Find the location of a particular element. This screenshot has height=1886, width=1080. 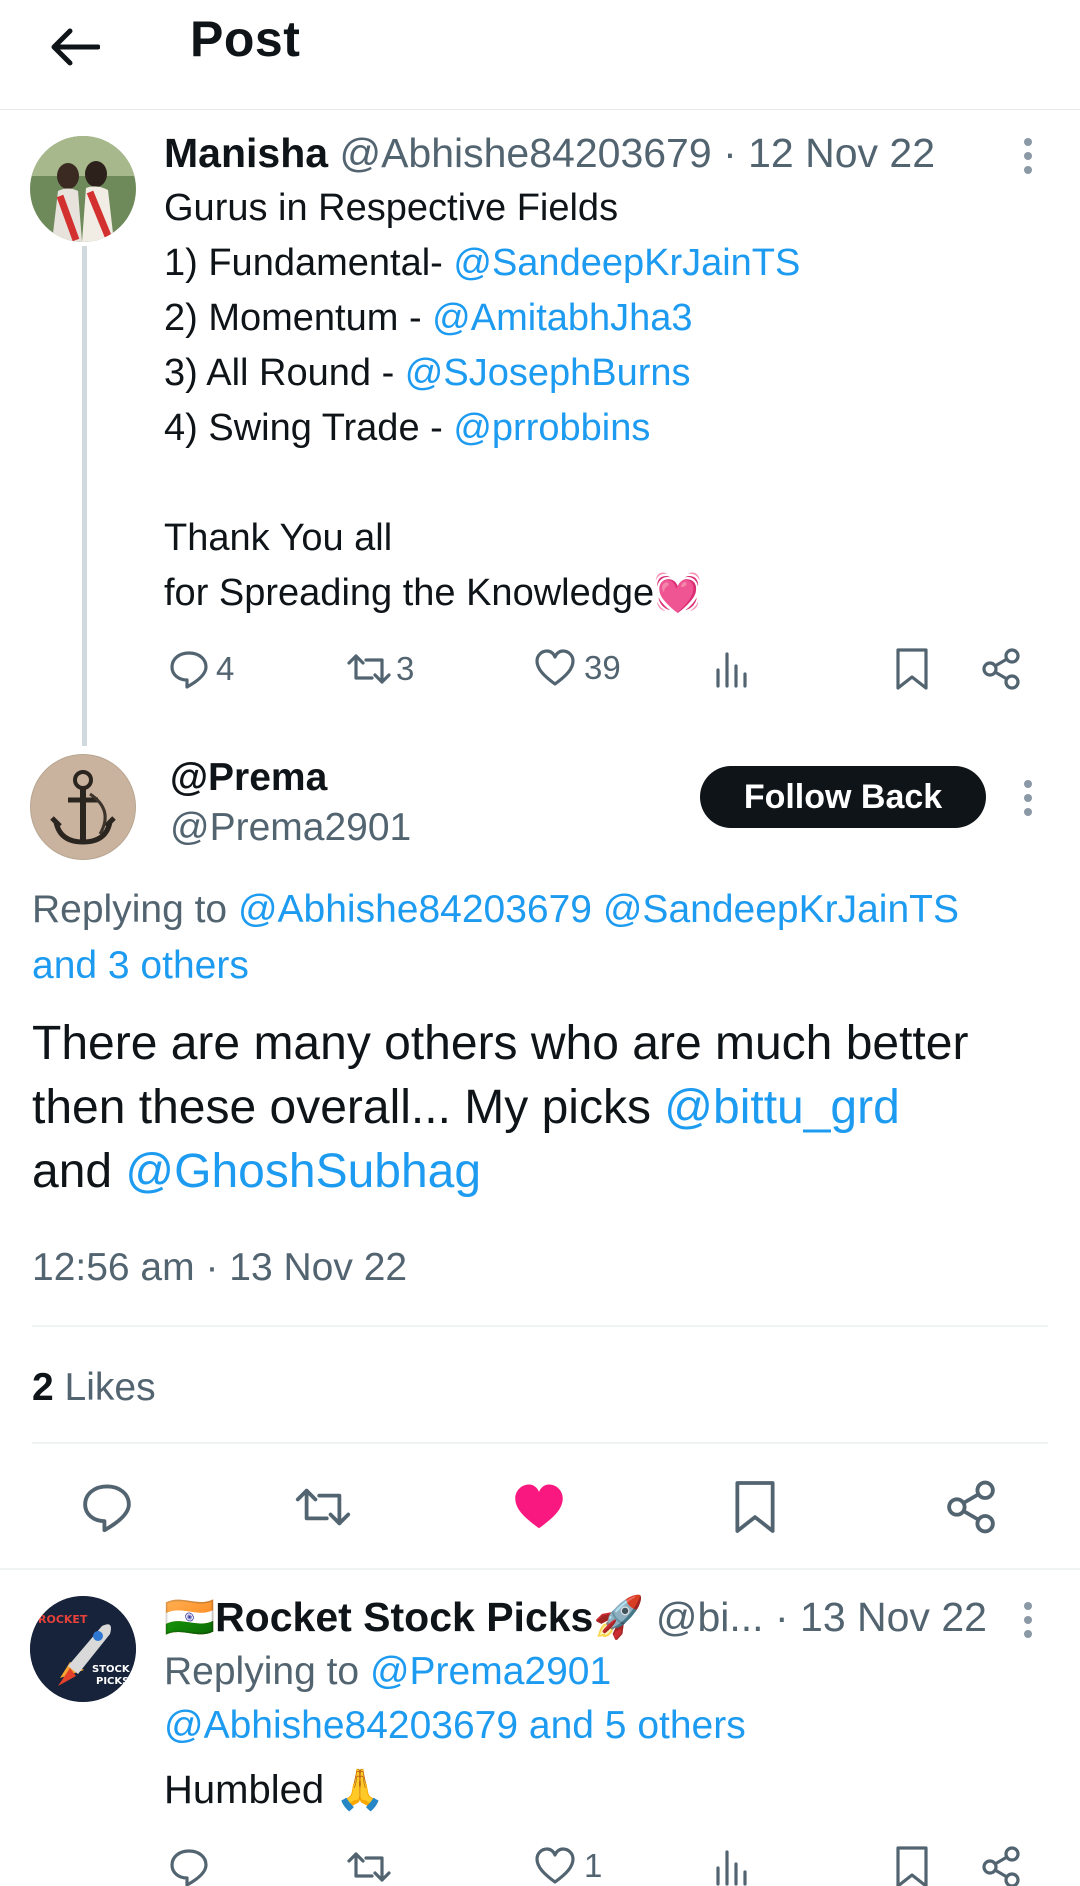

follow-back-button: Follow Back is located at coordinates (843, 797).